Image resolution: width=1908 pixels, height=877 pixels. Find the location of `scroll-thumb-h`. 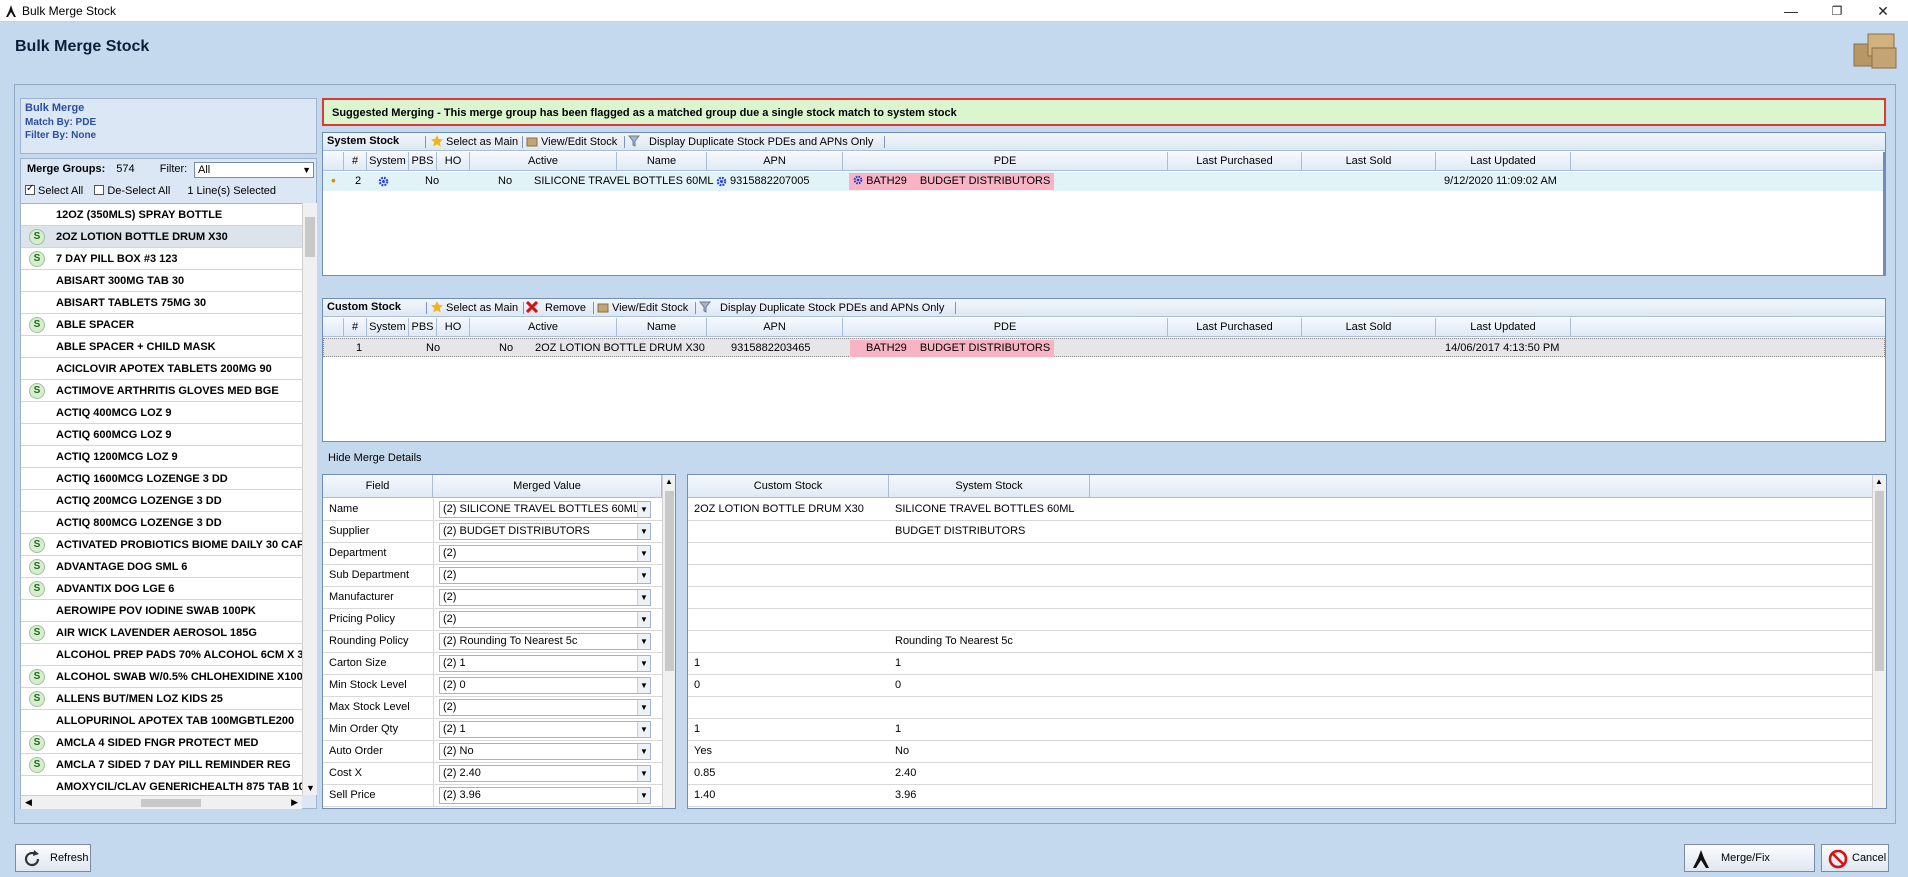

scroll-thumb-h is located at coordinates (171, 803).